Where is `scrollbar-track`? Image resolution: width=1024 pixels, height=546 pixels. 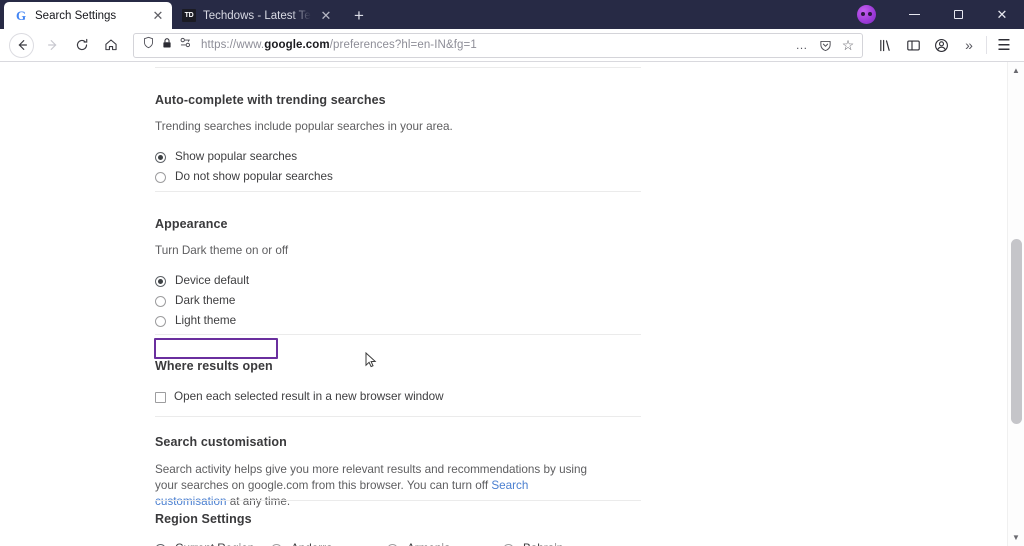
scrollbar-track is located at coordinates (1016, 304).